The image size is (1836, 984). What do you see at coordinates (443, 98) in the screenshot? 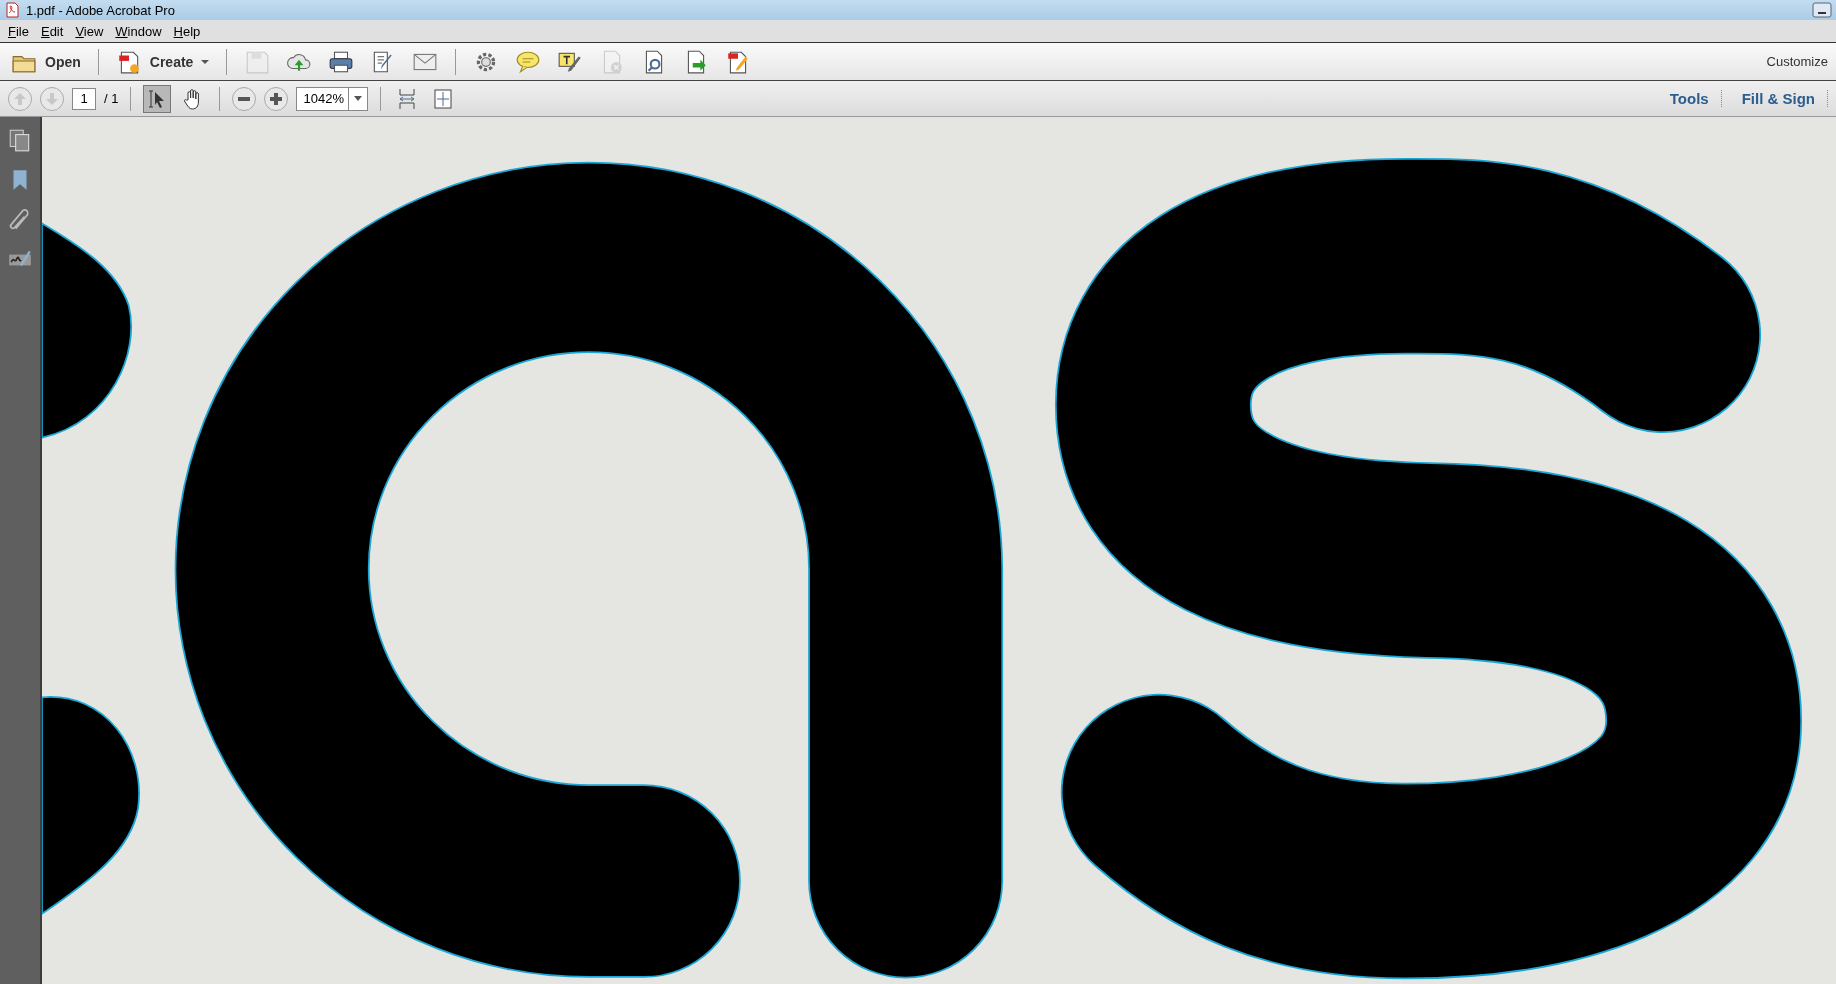
I see `fit-page-icon` at bounding box center [443, 98].